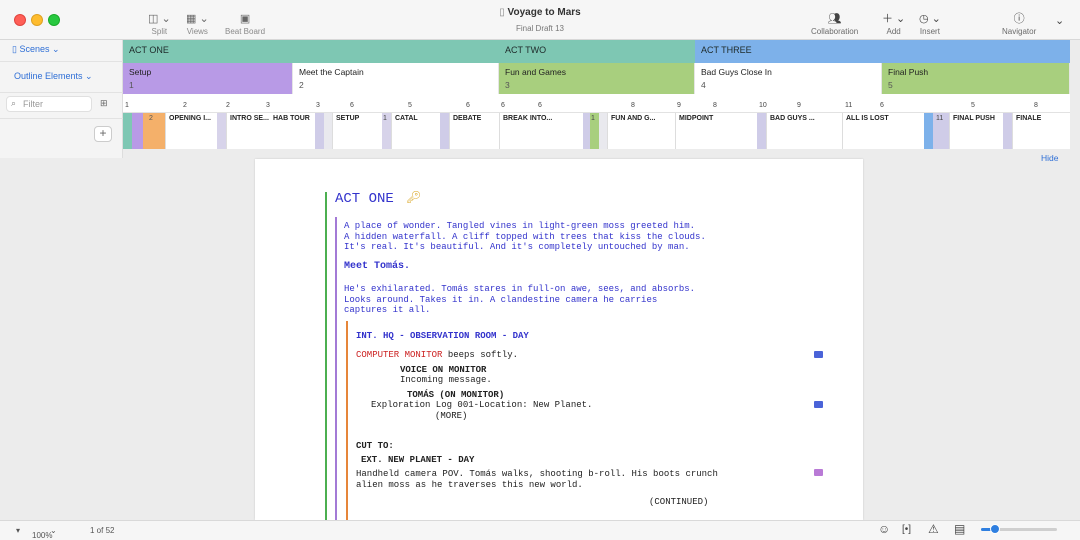 The height and width of the screenshot is (540, 1080). What do you see at coordinates (102, 530) in the screenshot?
I see `page-count: 1 of 52` at bounding box center [102, 530].